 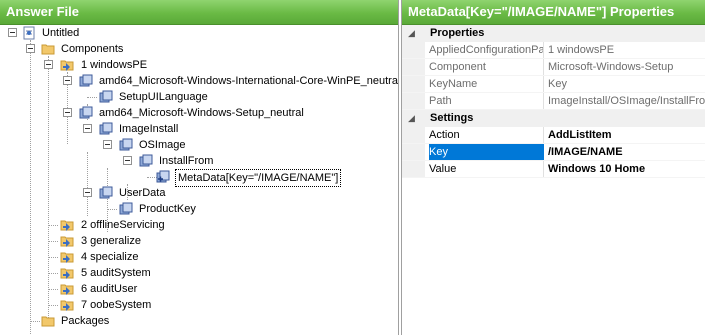 What do you see at coordinates (557, 84) in the screenshot?
I see `property-value: Key` at bounding box center [557, 84].